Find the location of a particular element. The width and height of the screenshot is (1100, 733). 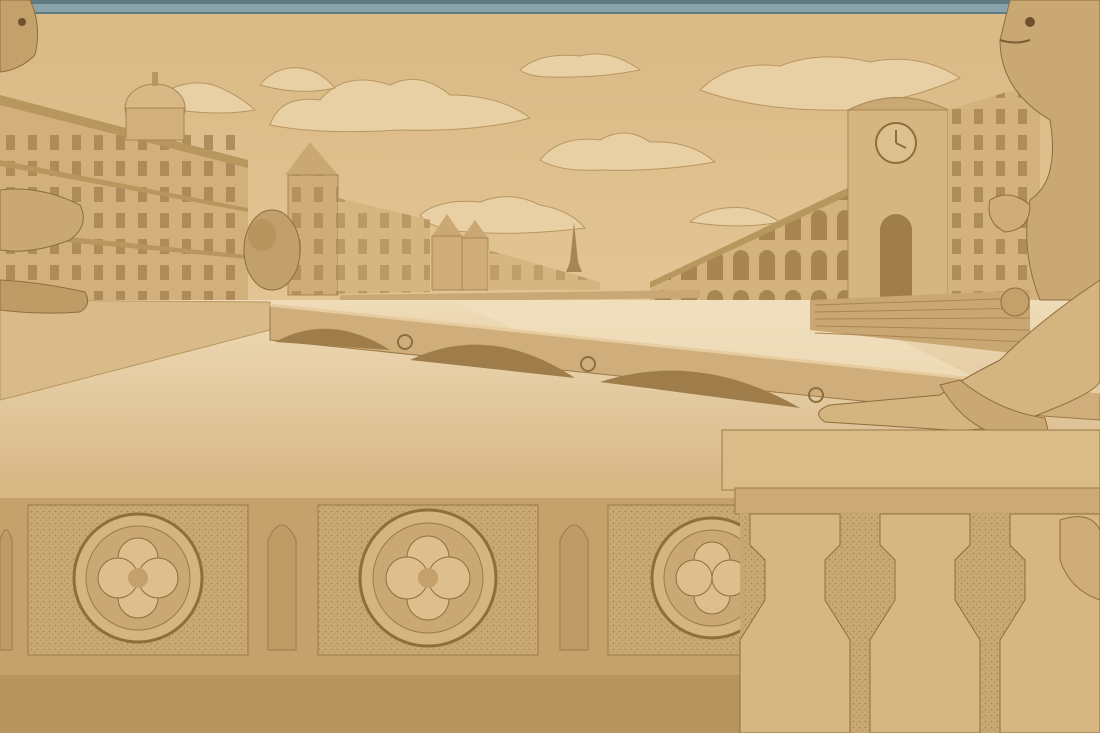

balustrade is located at coordinates (910, 581).